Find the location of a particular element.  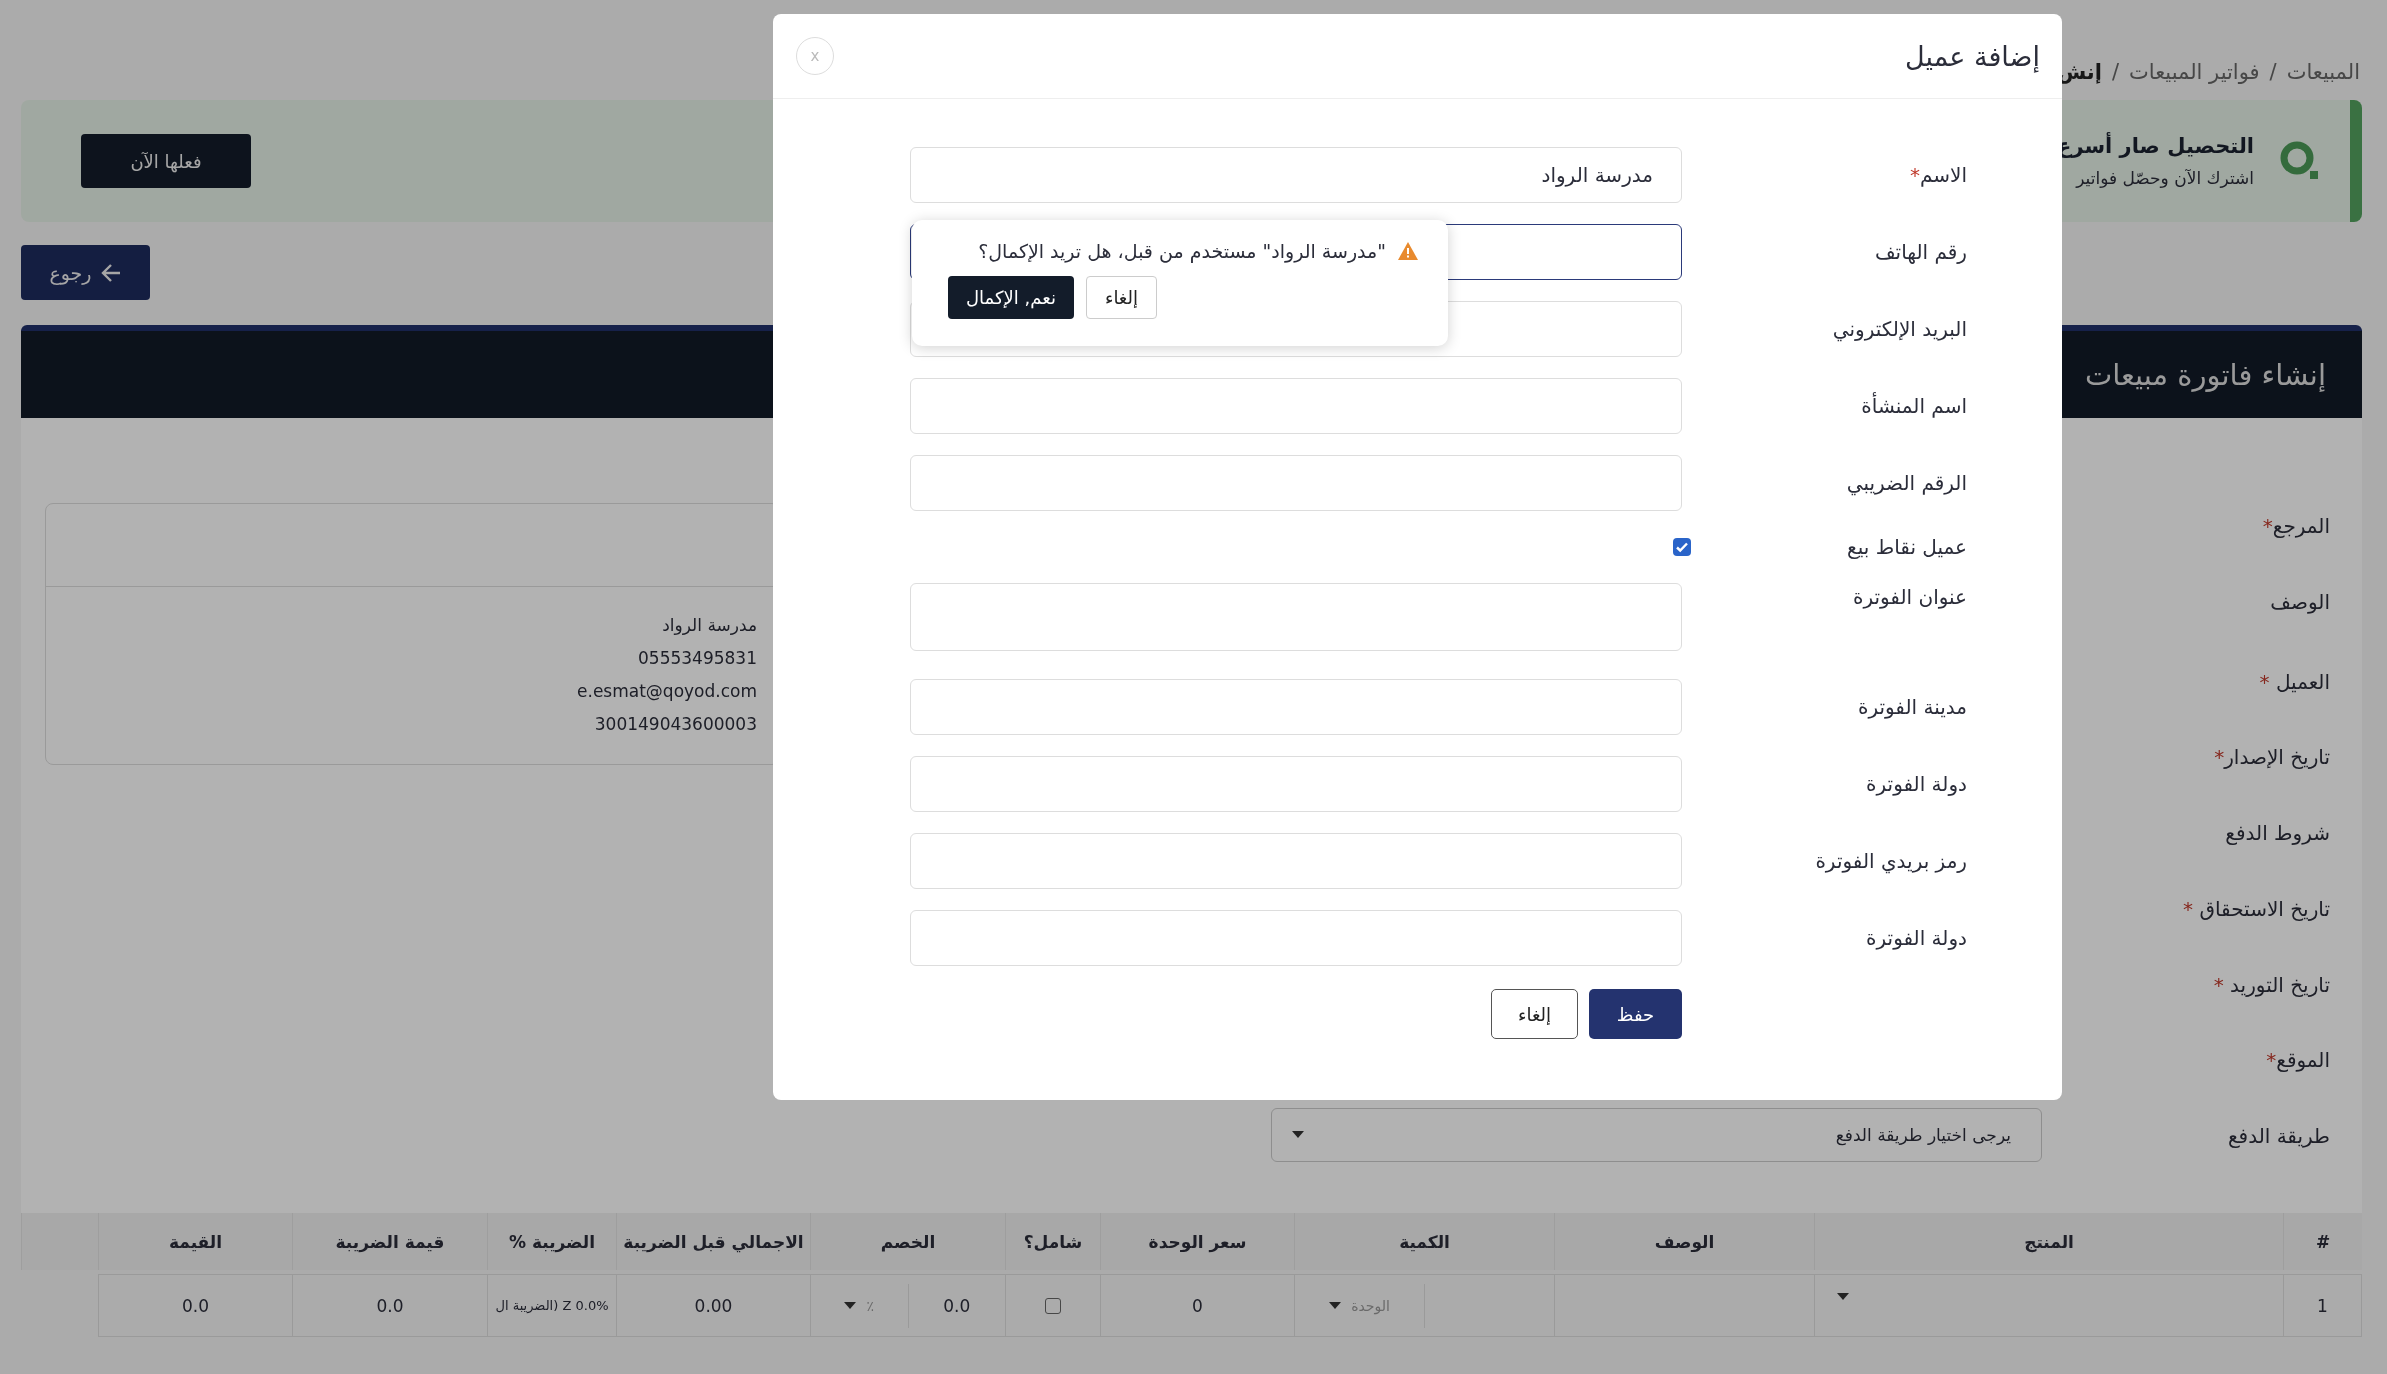

back-button: رجوع is located at coordinates (85, 272).